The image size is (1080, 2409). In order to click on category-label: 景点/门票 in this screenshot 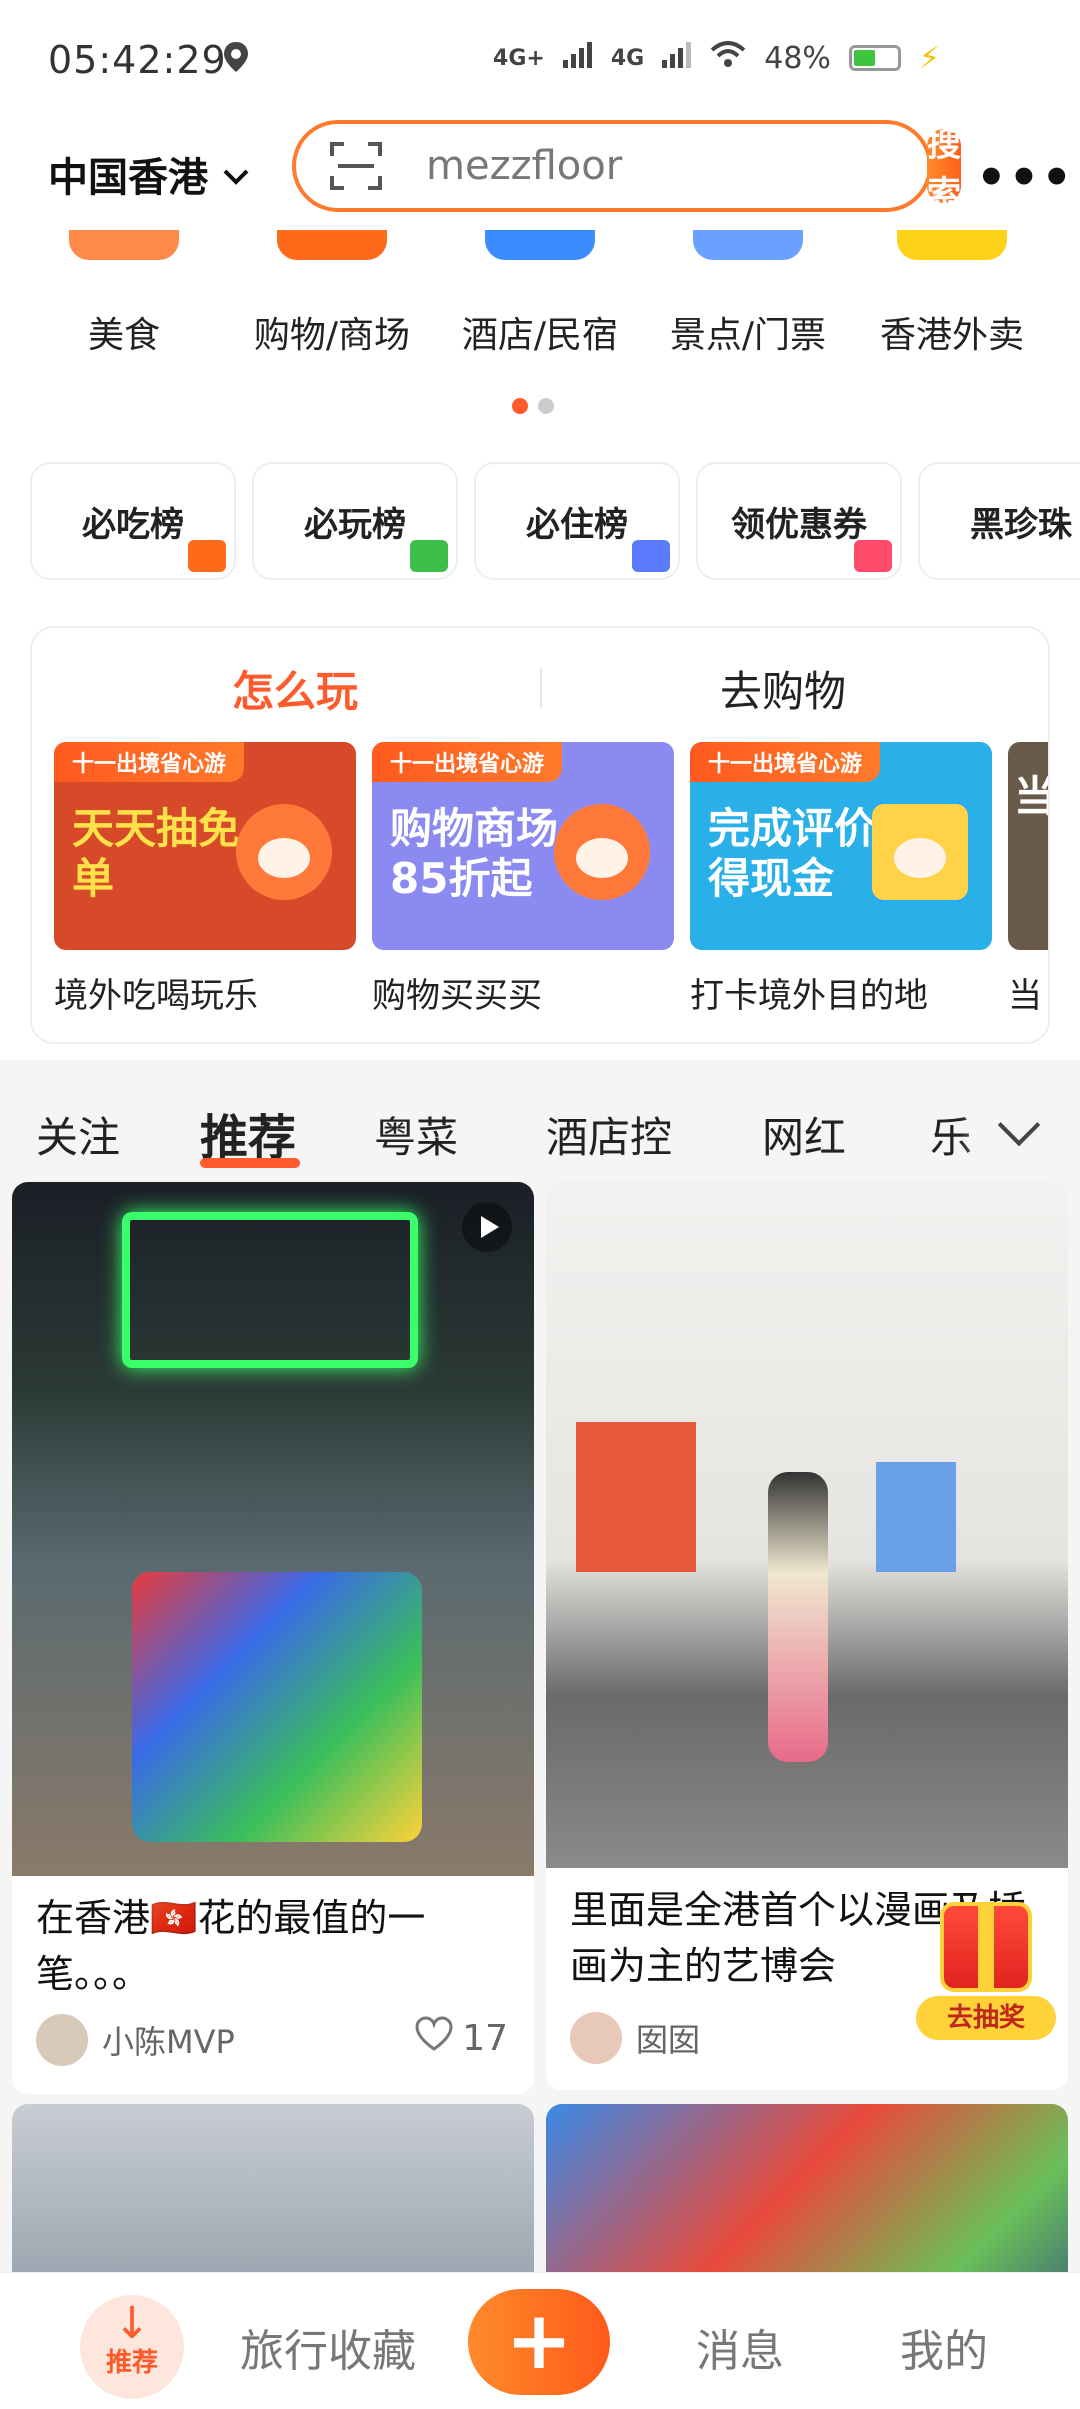, I will do `click(748, 335)`.